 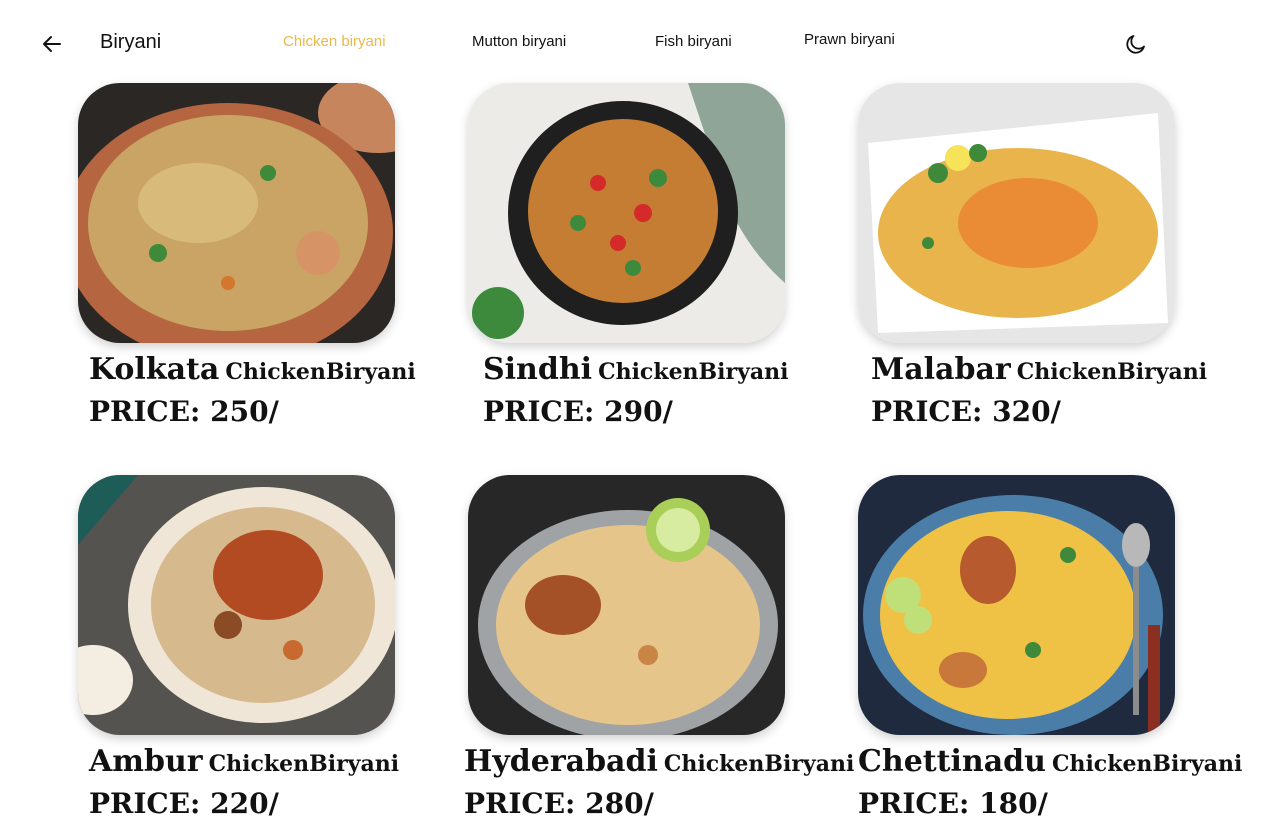 What do you see at coordinates (538, 369) in the screenshot?
I see `city-name: Sindhi` at bounding box center [538, 369].